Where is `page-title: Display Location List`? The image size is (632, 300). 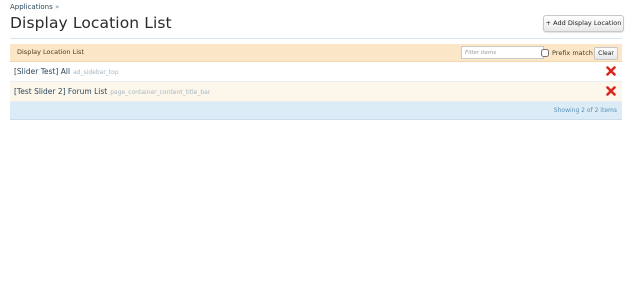
page-title: Display Location List is located at coordinates (91, 23).